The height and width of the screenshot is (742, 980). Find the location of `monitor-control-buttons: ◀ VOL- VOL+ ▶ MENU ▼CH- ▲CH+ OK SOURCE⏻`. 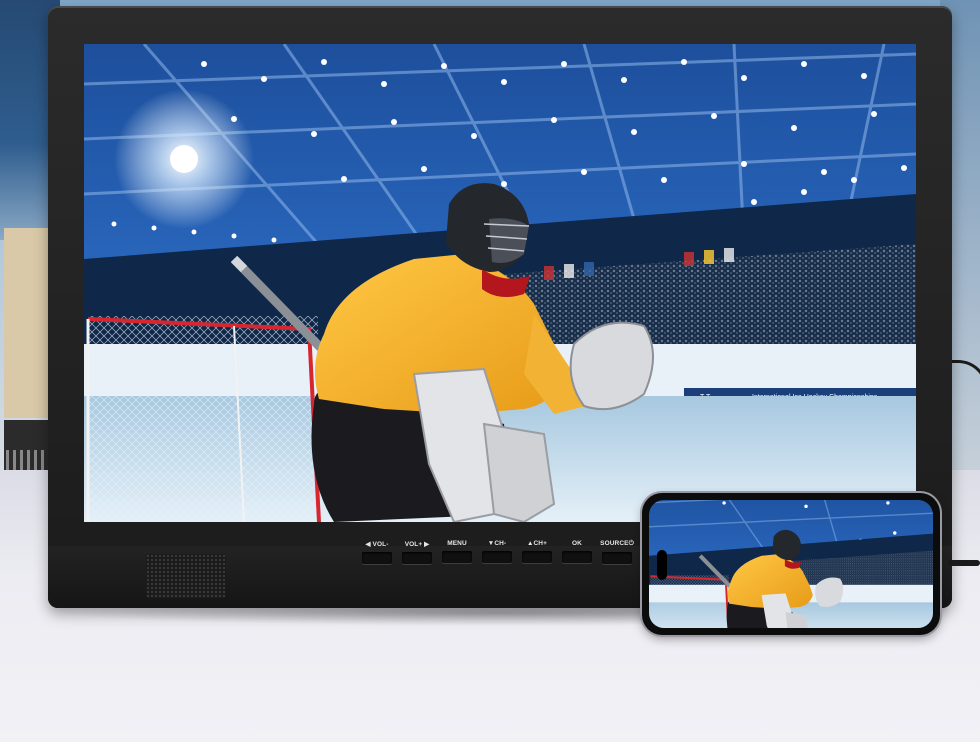

monitor-control-buttons: ◀ VOL- VOL+ ▶ MENU ▼CH- ▲CH+ OK SOURCE⏻ is located at coordinates (498, 552).